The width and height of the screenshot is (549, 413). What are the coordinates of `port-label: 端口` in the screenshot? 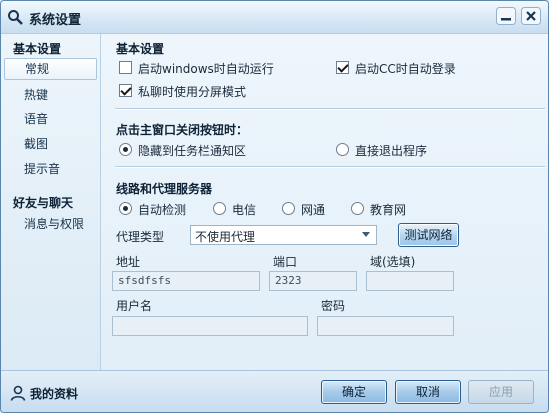 It's located at (285, 262).